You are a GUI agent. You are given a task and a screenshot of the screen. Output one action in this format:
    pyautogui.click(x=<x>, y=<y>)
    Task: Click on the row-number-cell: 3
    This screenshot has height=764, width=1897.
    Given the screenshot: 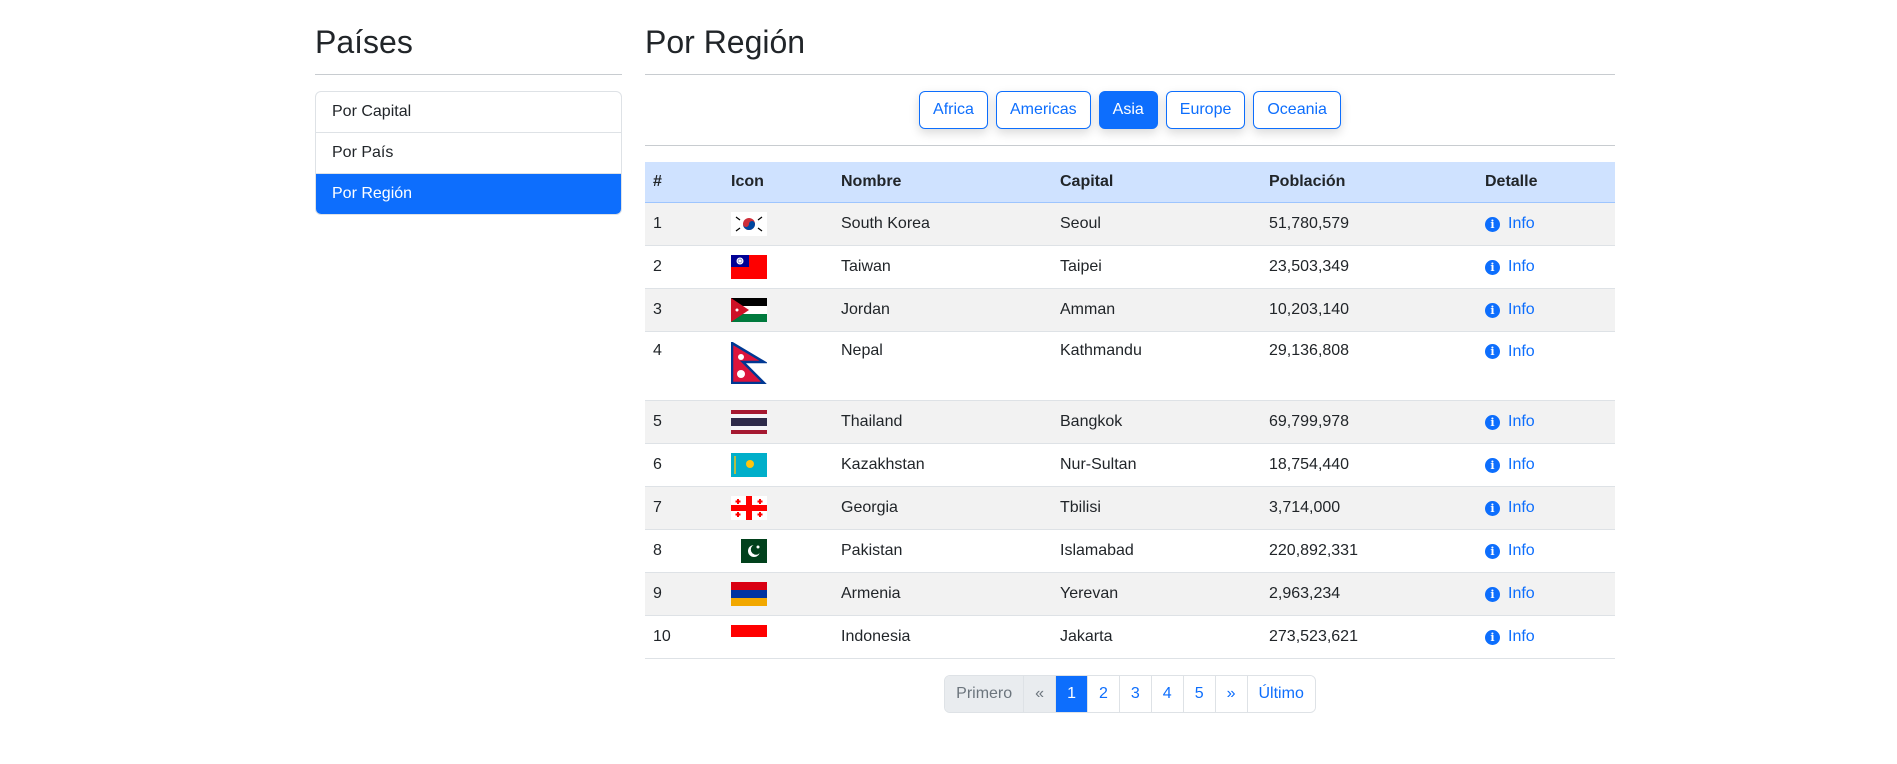 What is the action you would take?
    pyautogui.click(x=684, y=310)
    